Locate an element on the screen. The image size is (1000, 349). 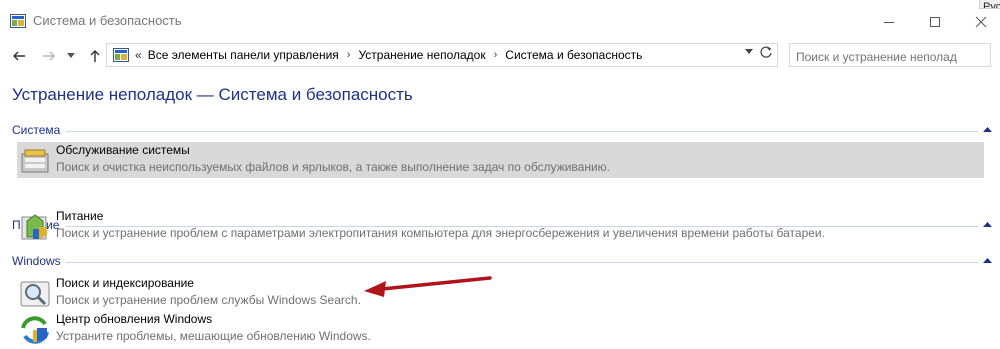
minimize-button is located at coordinates (889, 22).